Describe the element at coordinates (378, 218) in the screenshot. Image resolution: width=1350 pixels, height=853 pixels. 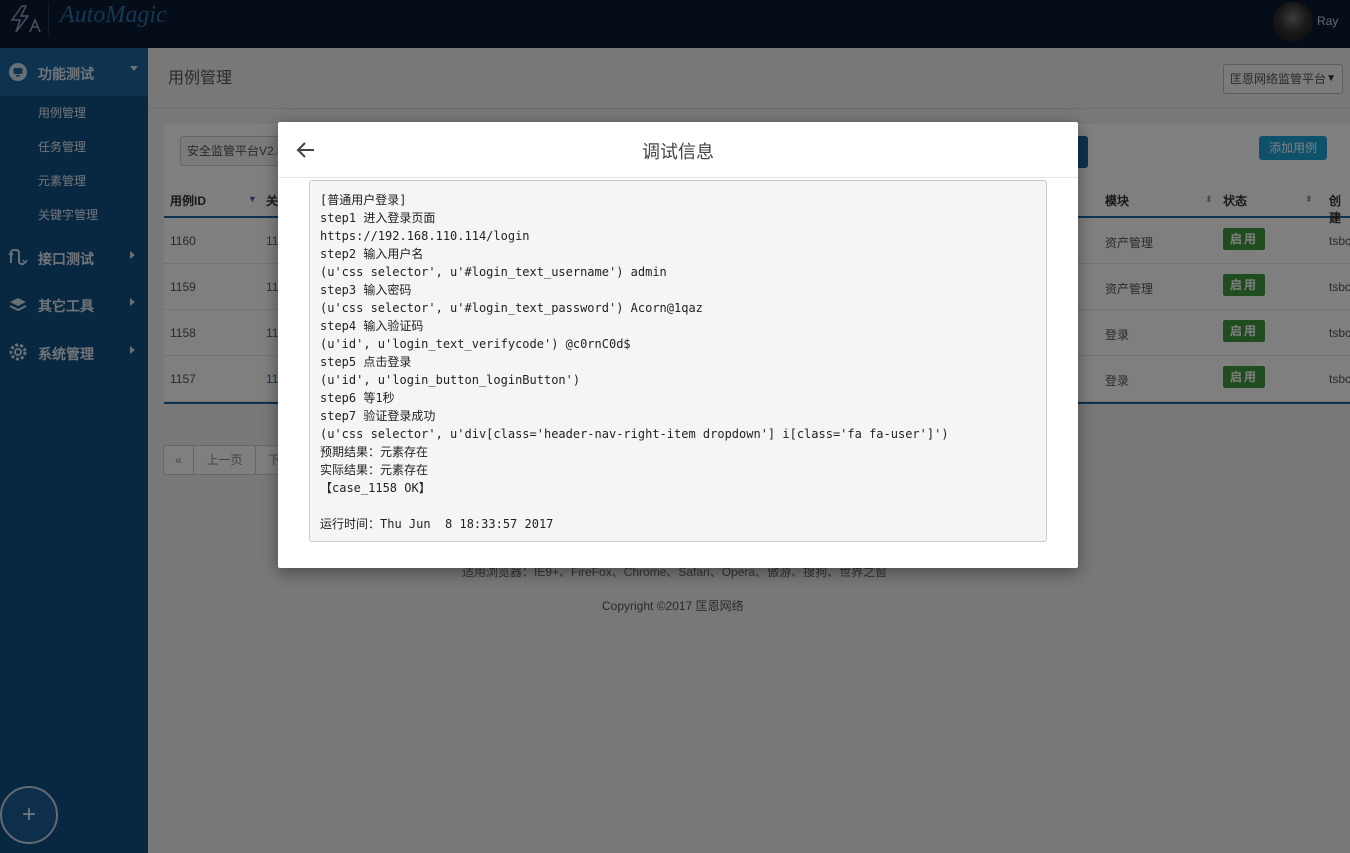
I see `log-line: step1 进入登录页面` at that location.